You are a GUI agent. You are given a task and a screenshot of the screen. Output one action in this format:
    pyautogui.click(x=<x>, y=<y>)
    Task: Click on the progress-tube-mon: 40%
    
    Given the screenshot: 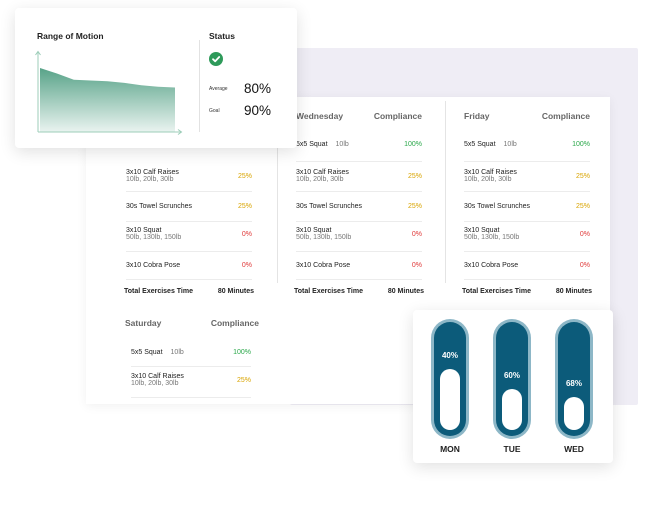 What is the action you would take?
    pyautogui.click(x=450, y=379)
    